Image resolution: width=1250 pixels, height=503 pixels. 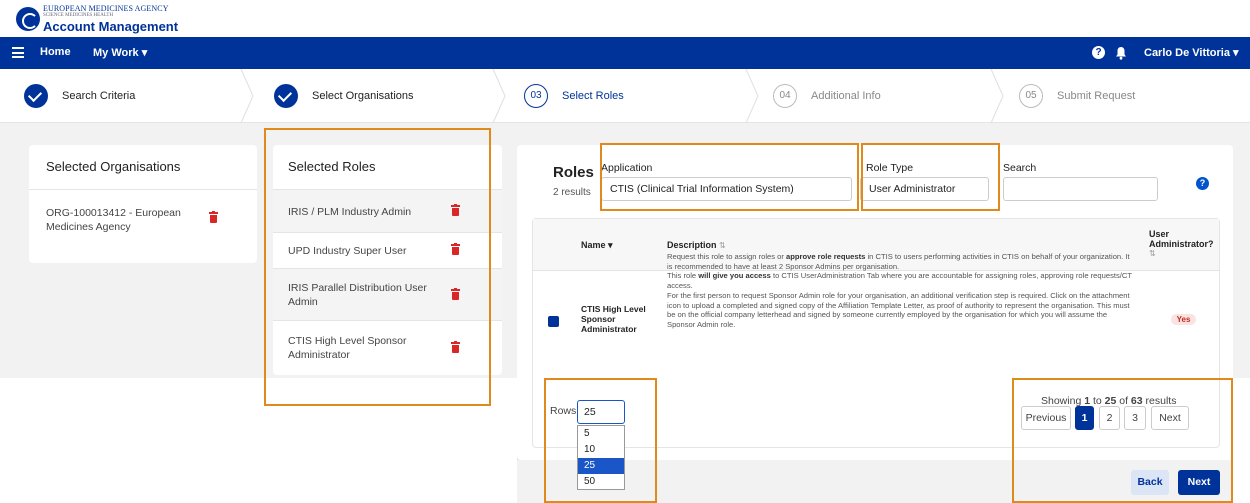 I want to click on rows-label: Rows, so click(x=563, y=411).